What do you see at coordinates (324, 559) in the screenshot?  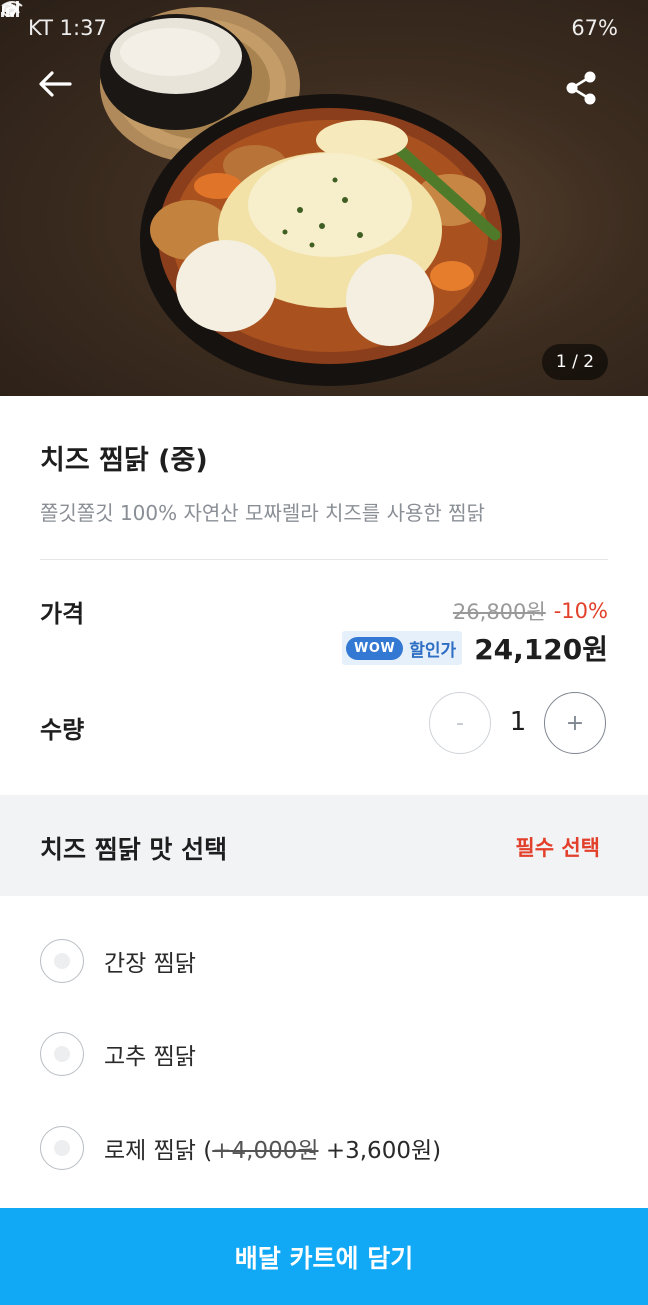 I see `divider` at bounding box center [324, 559].